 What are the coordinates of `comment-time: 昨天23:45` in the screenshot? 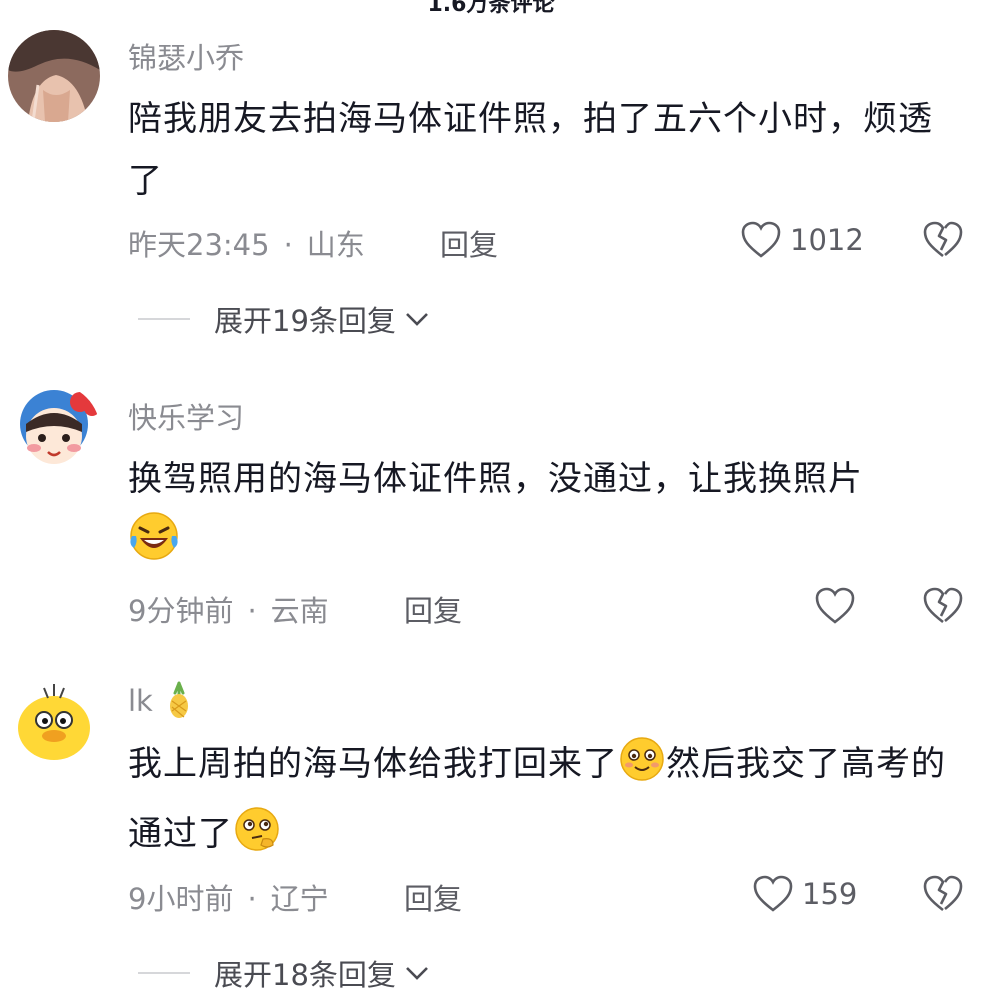 It's located at (199, 245).